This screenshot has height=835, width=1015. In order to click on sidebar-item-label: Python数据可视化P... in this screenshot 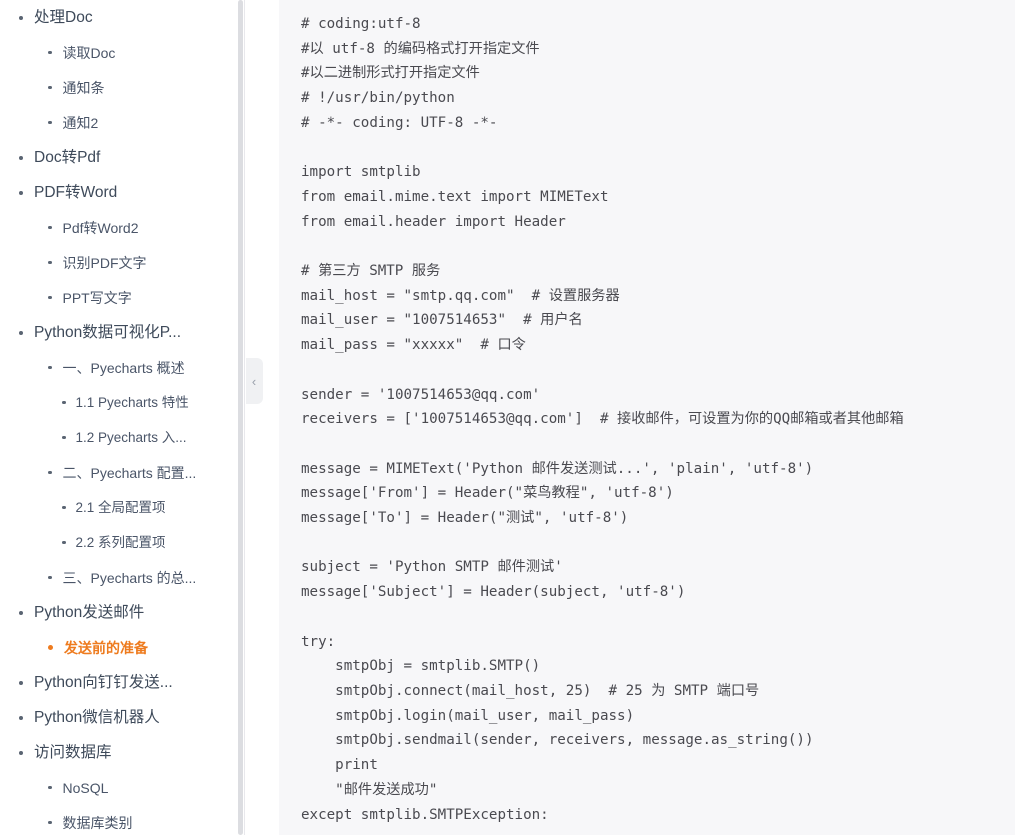, I will do `click(108, 332)`.